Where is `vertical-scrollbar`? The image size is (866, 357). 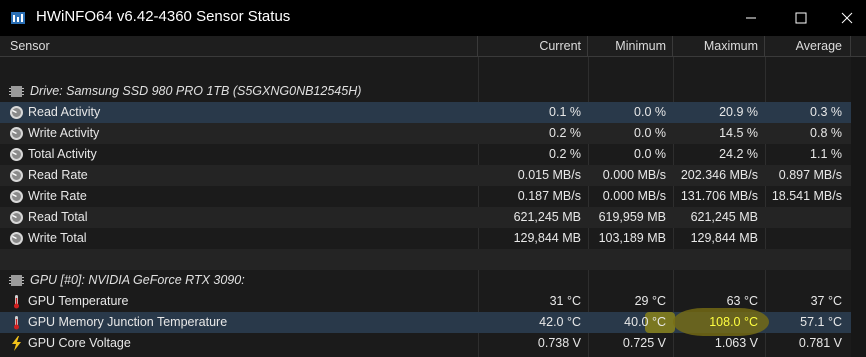
vertical-scrollbar is located at coordinates (858, 207).